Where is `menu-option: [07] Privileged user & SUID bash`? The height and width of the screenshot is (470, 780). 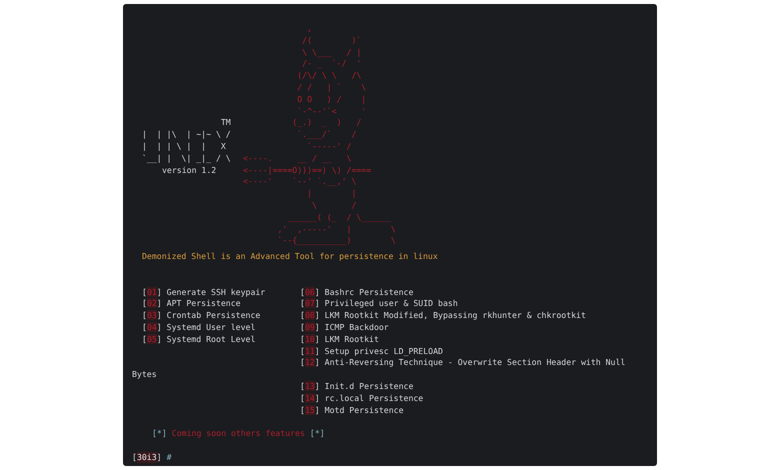
menu-option: [07] Privileged user & SUID bash is located at coordinates (463, 304).